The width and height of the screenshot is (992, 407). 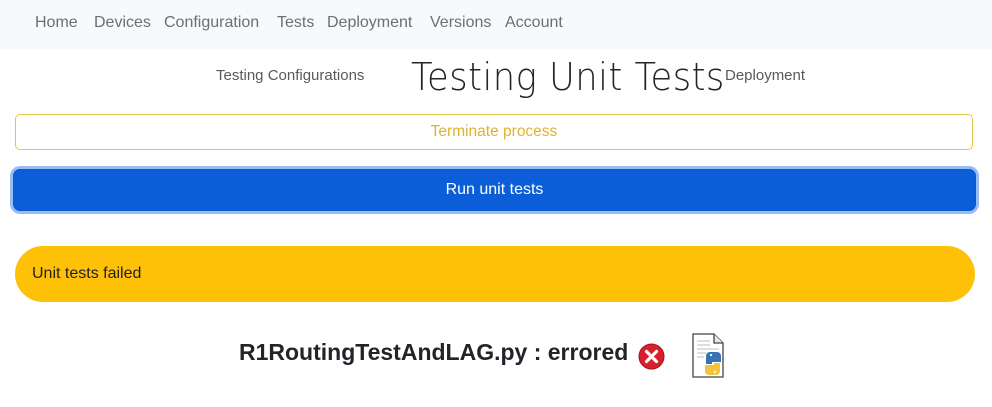 What do you see at coordinates (534, 23) in the screenshot?
I see `nav-account-link: Account` at bounding box center [534, 23].